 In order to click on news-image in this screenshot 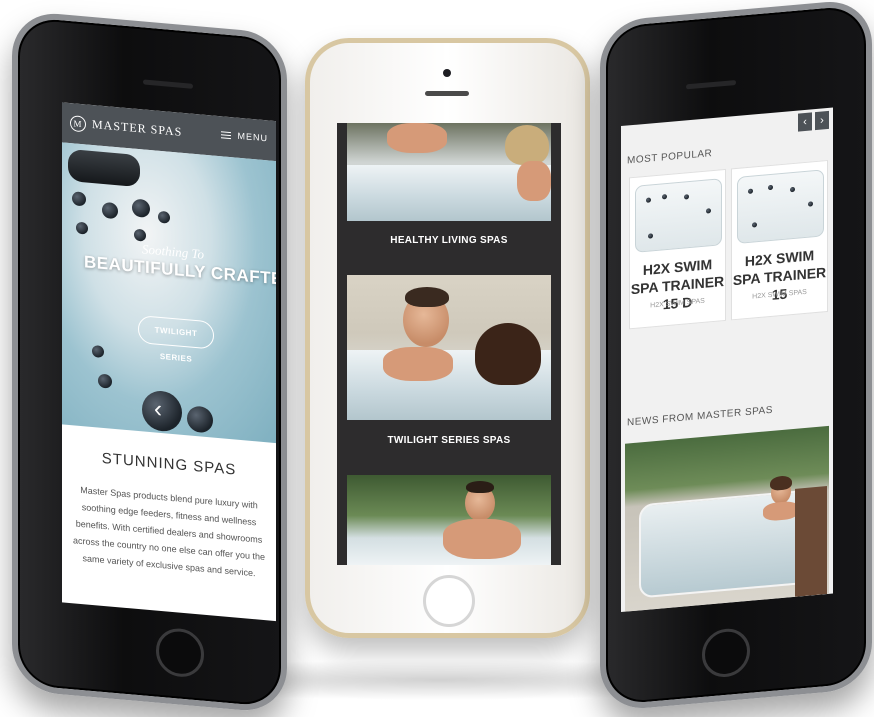, I will do `click(727, 518)`.